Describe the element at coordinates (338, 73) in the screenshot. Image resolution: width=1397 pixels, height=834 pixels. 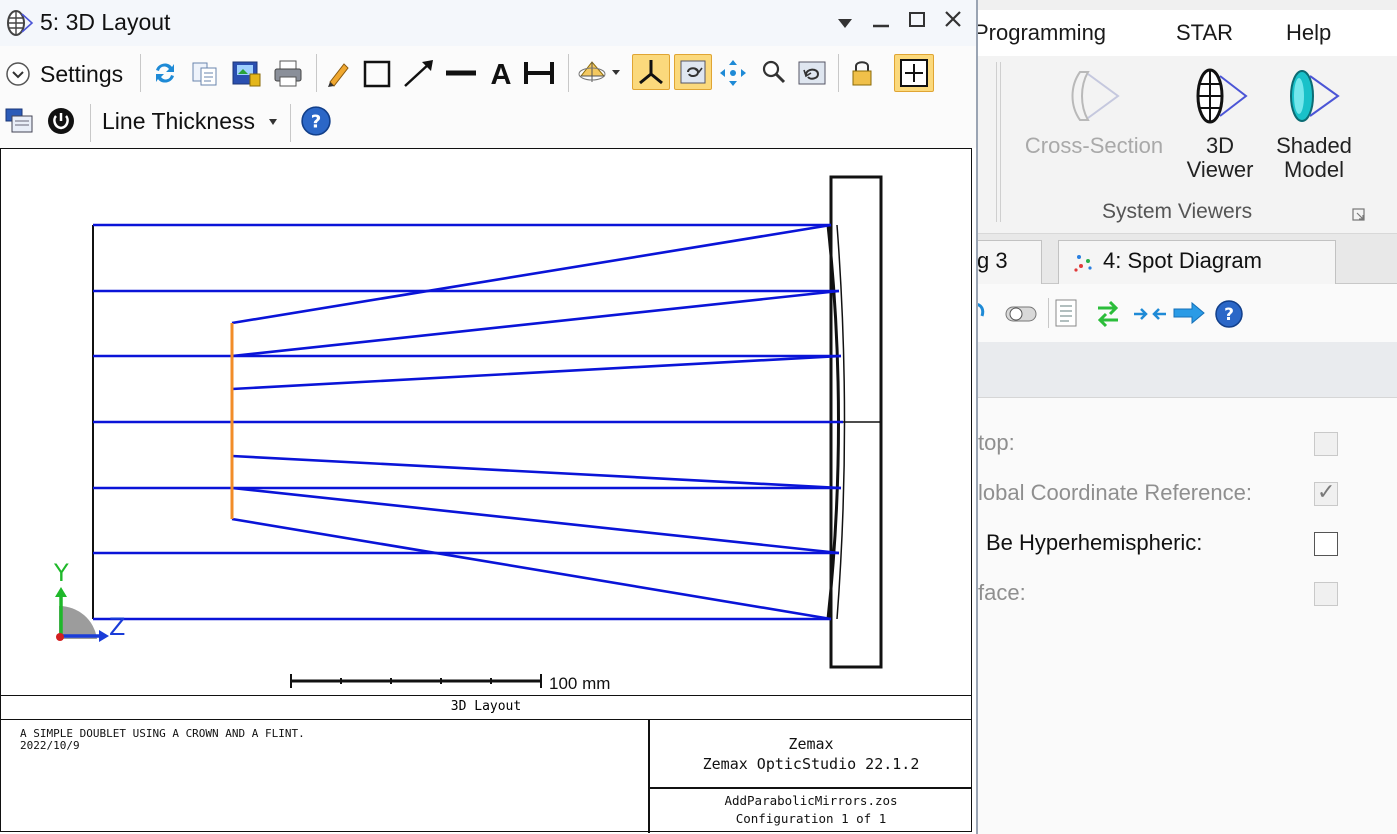
I see `pencil-icon` at that location.